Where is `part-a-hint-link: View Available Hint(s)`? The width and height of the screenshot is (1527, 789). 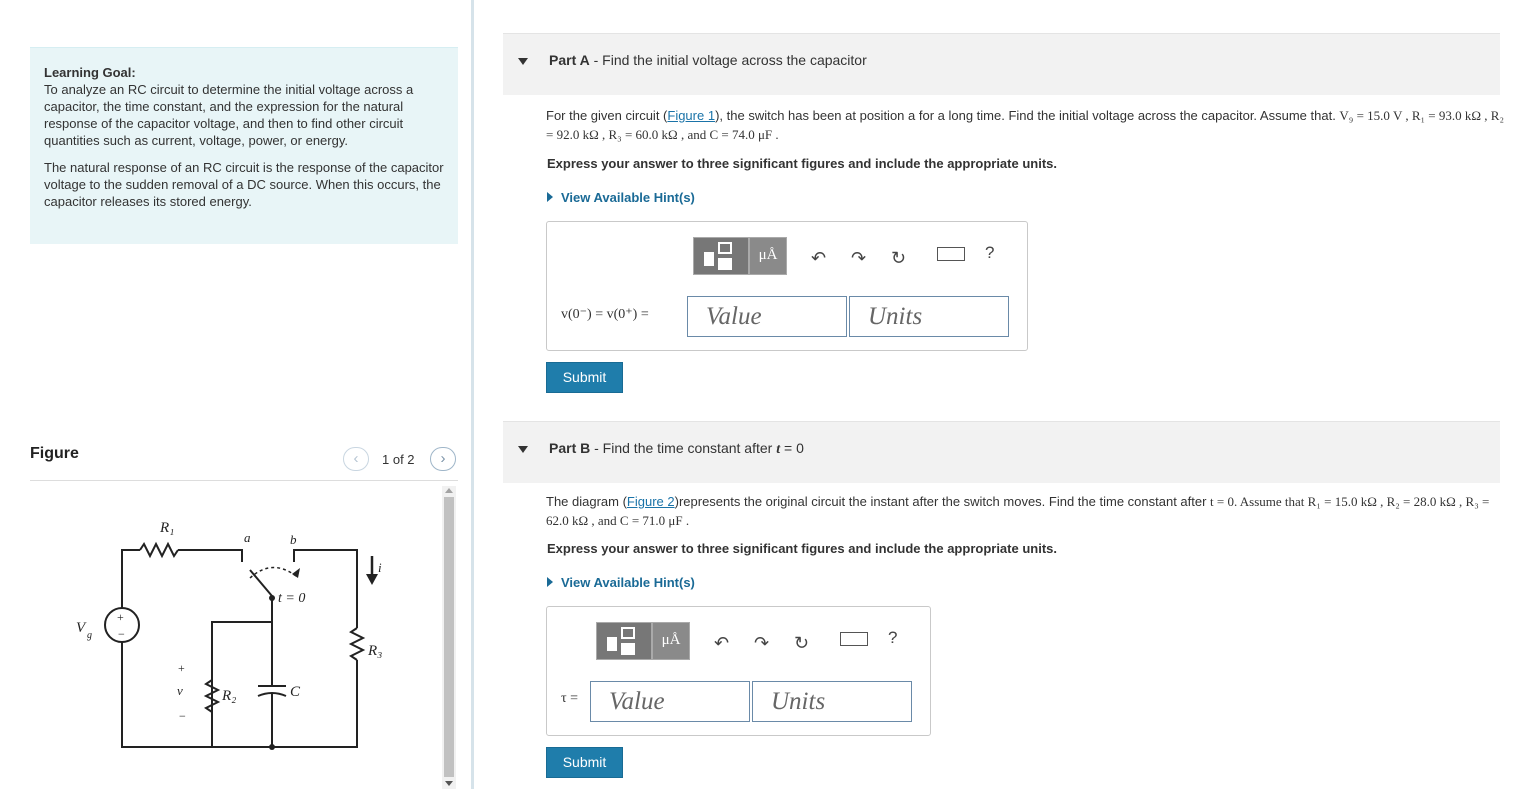
part-a-hint-link: View Available Hint(s) is located at coordinates (621, 197).